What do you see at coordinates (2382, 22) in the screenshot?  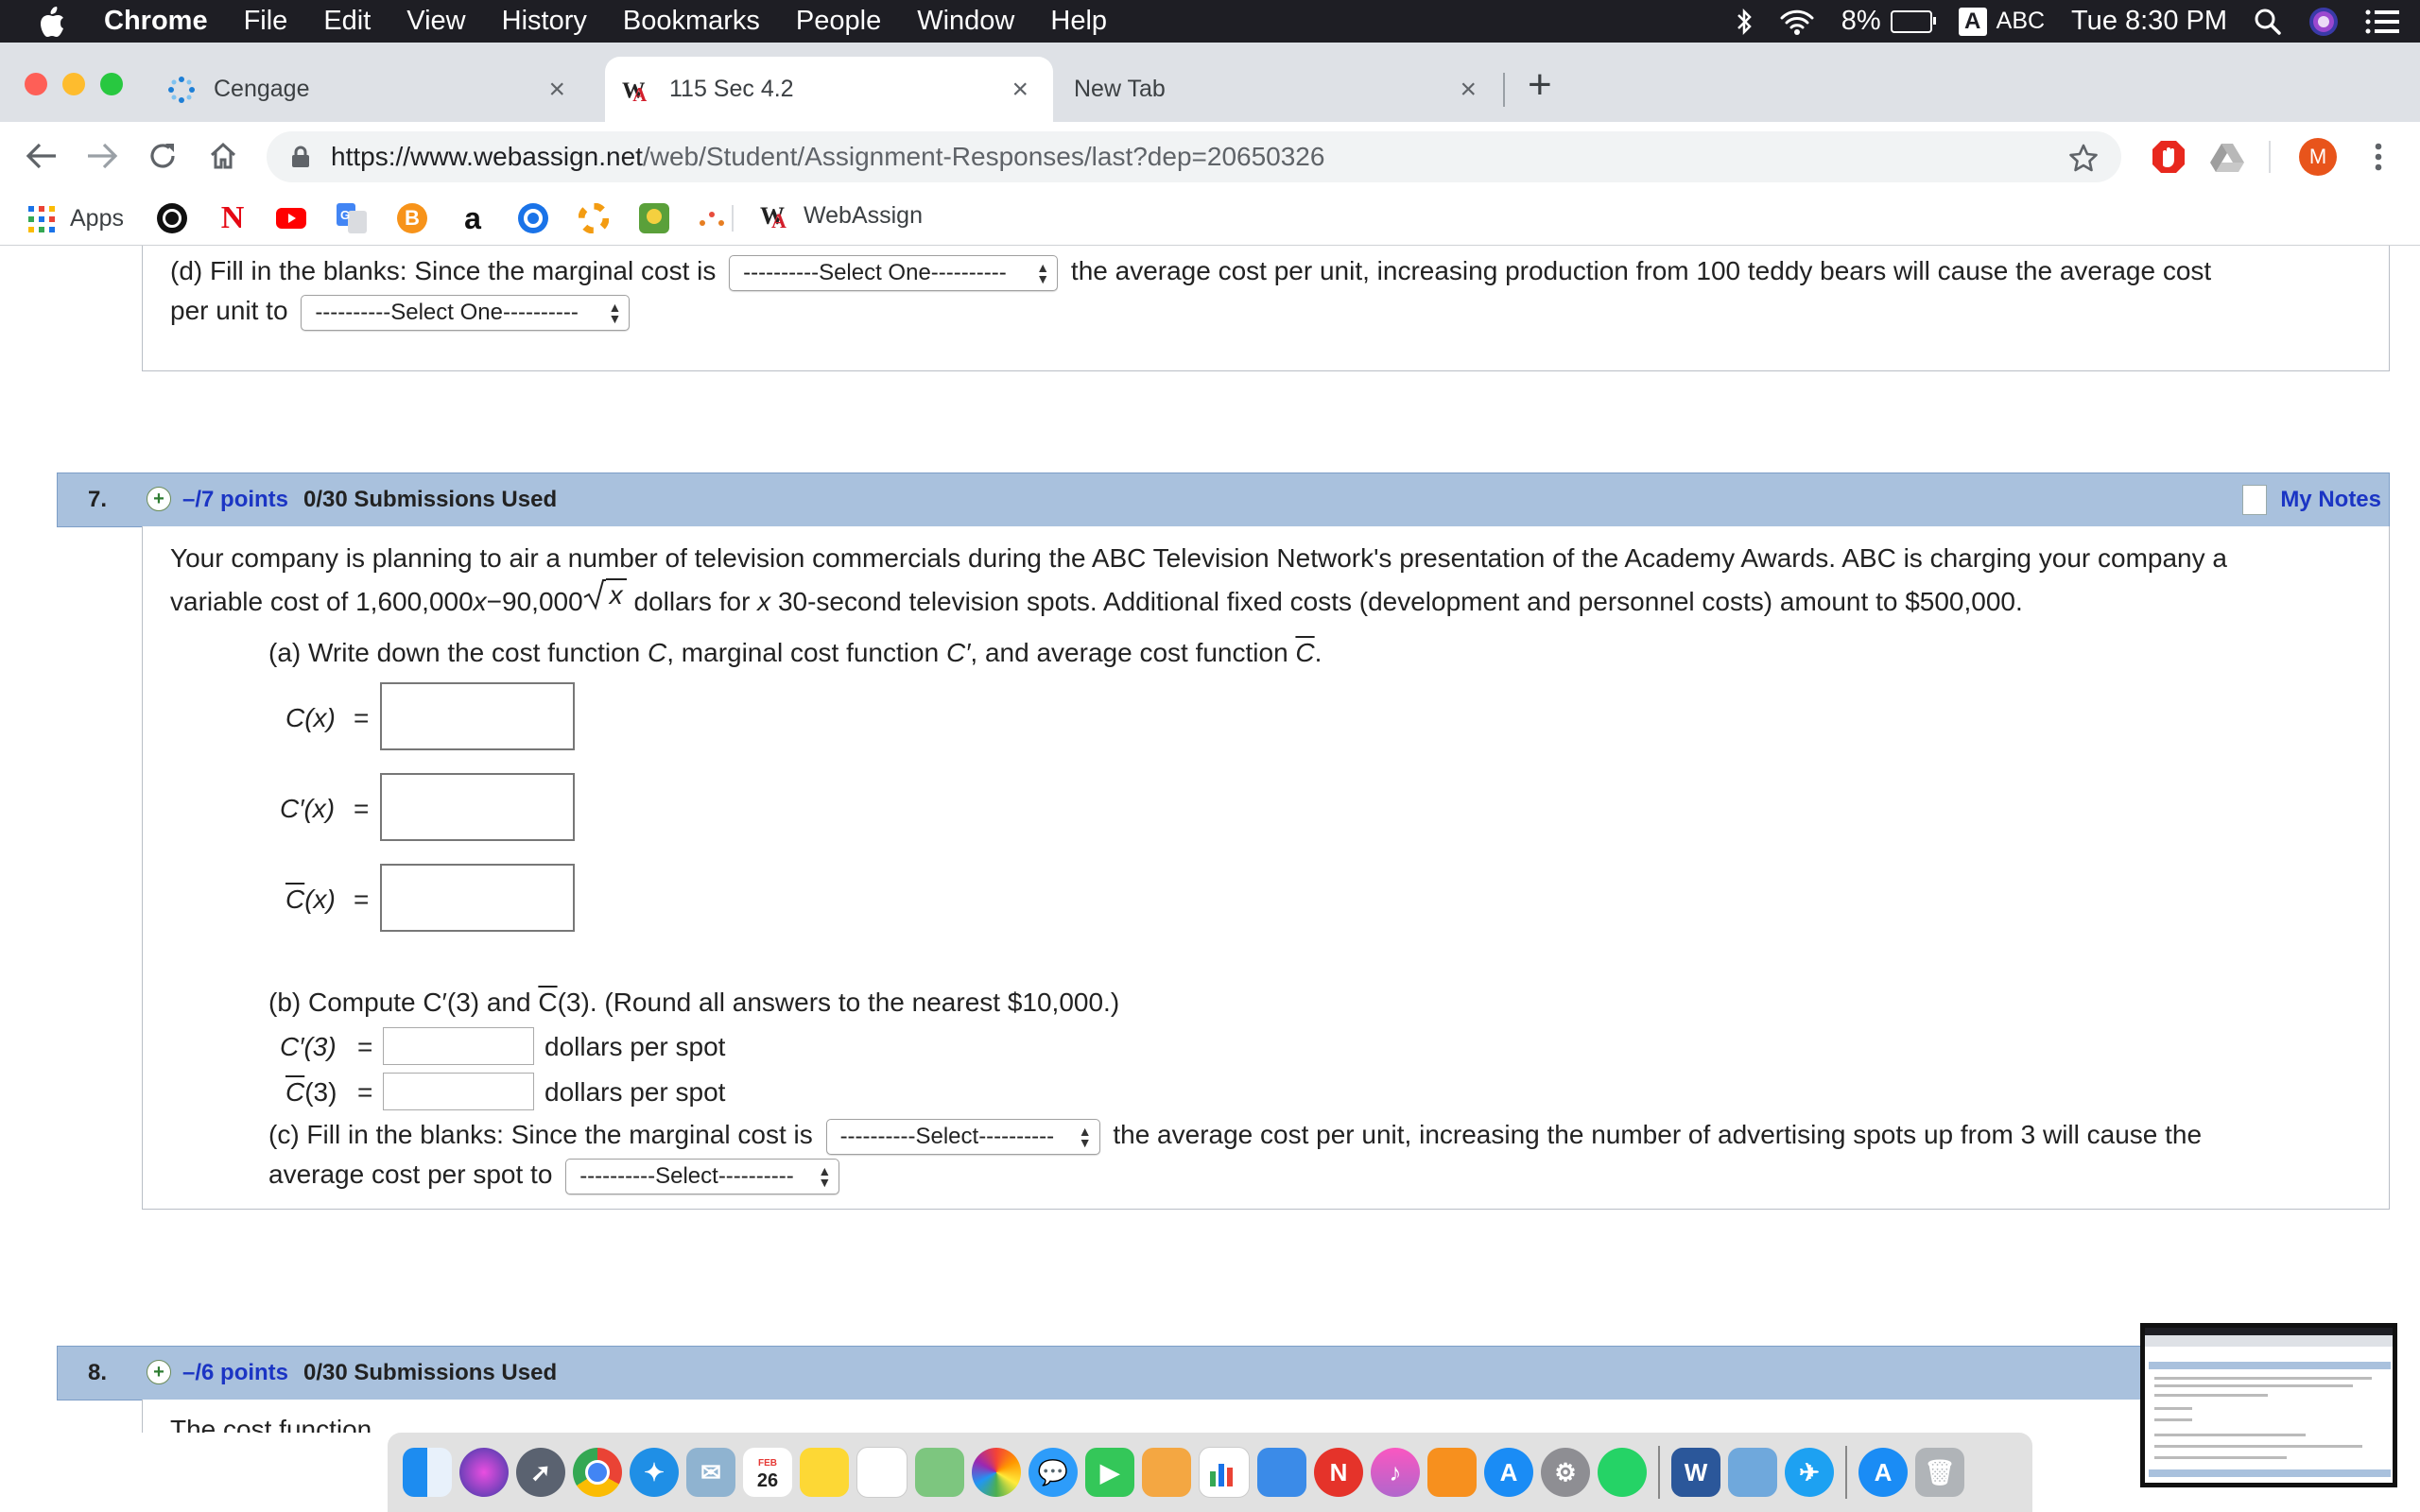 I see `notification-center-icon` at bounding box center [2382, 22].